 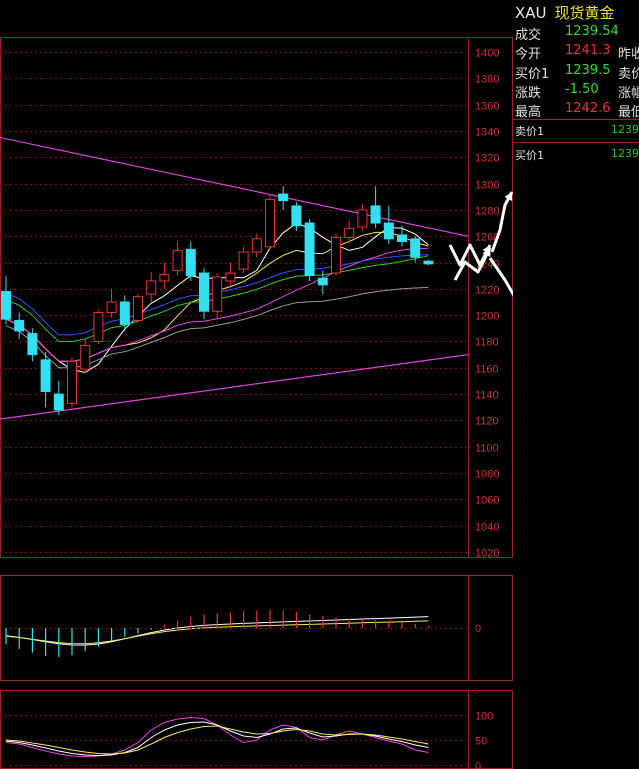 What do you see at coordinates (487, 107) in the screenshot?
I see `y-tick-label: 1360` at bounding box center [487, 107].